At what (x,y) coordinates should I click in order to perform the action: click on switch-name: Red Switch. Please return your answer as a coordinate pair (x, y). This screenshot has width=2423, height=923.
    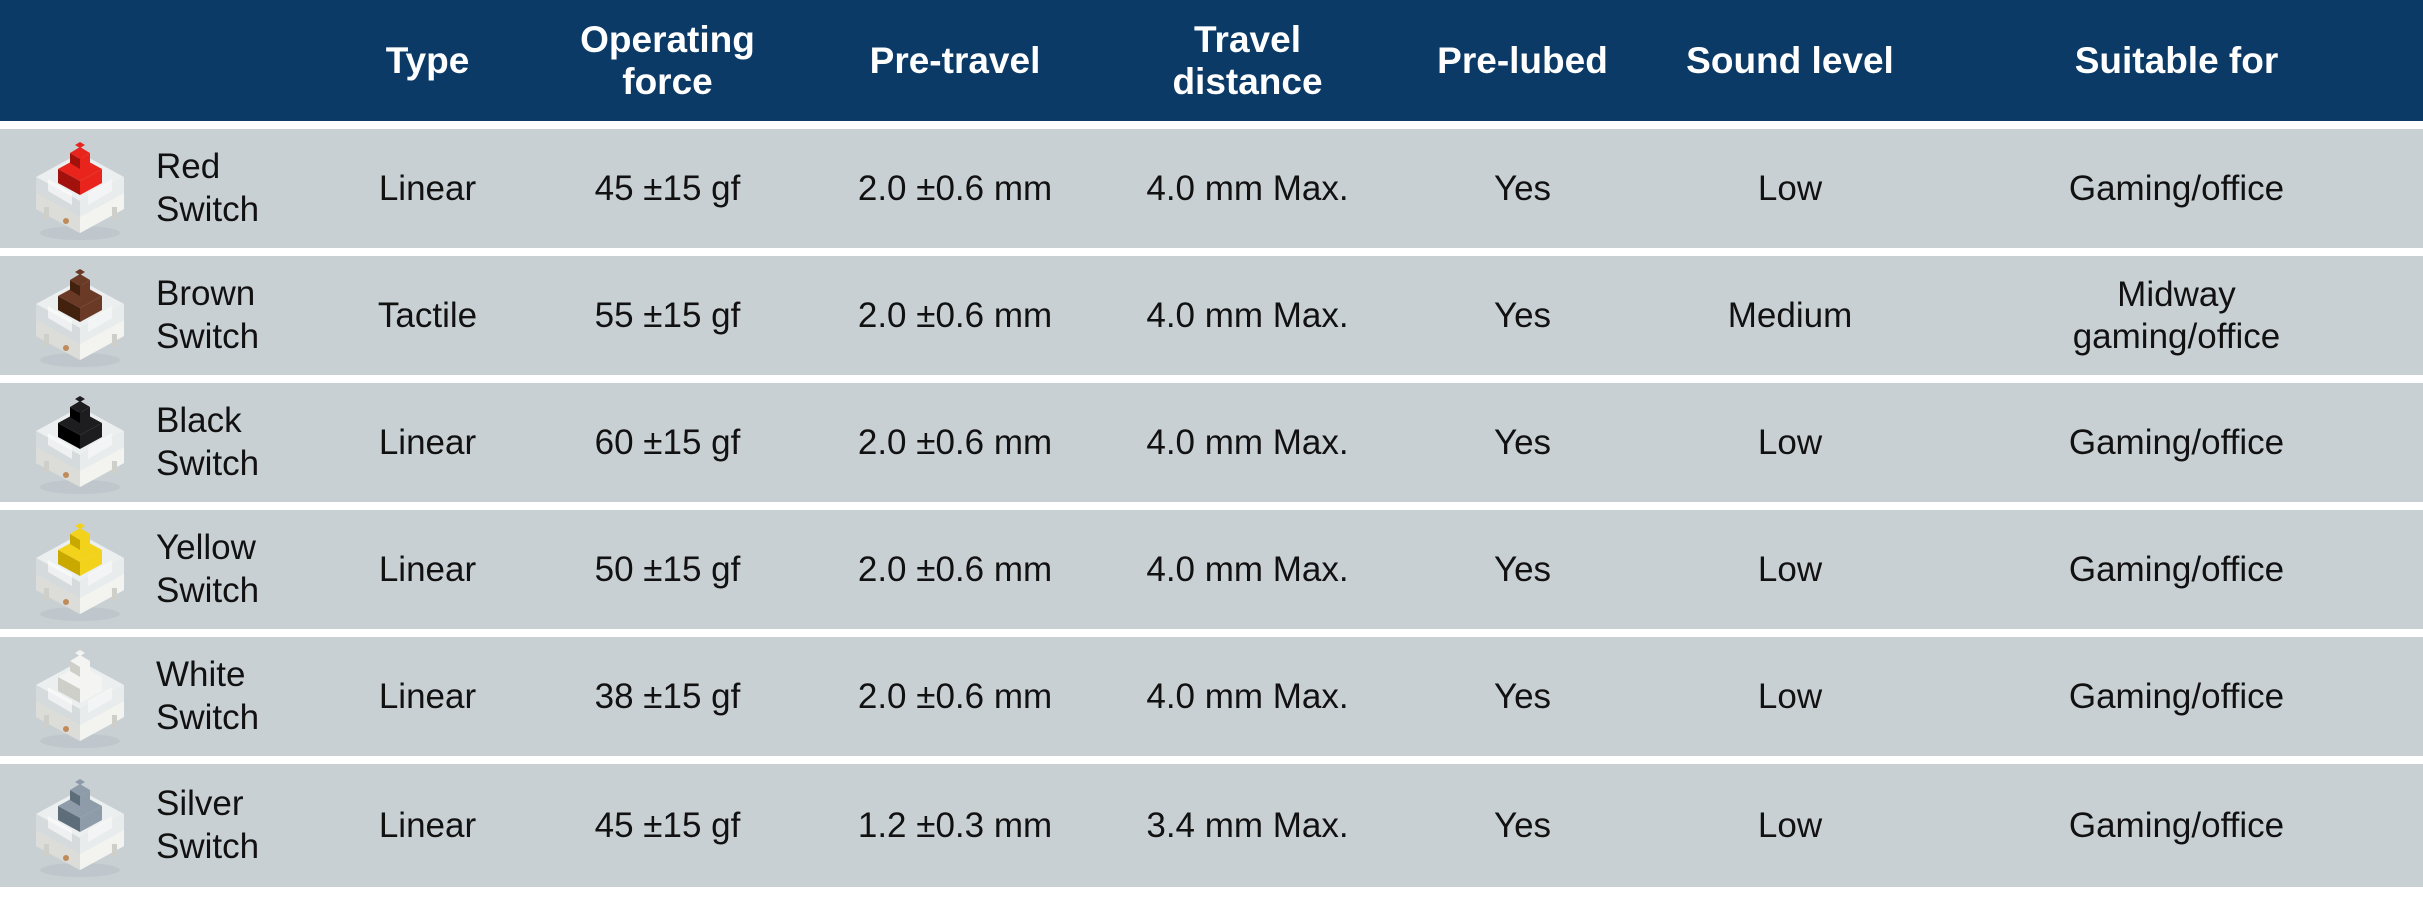
    Looking at the image, I should click on (208, 187).